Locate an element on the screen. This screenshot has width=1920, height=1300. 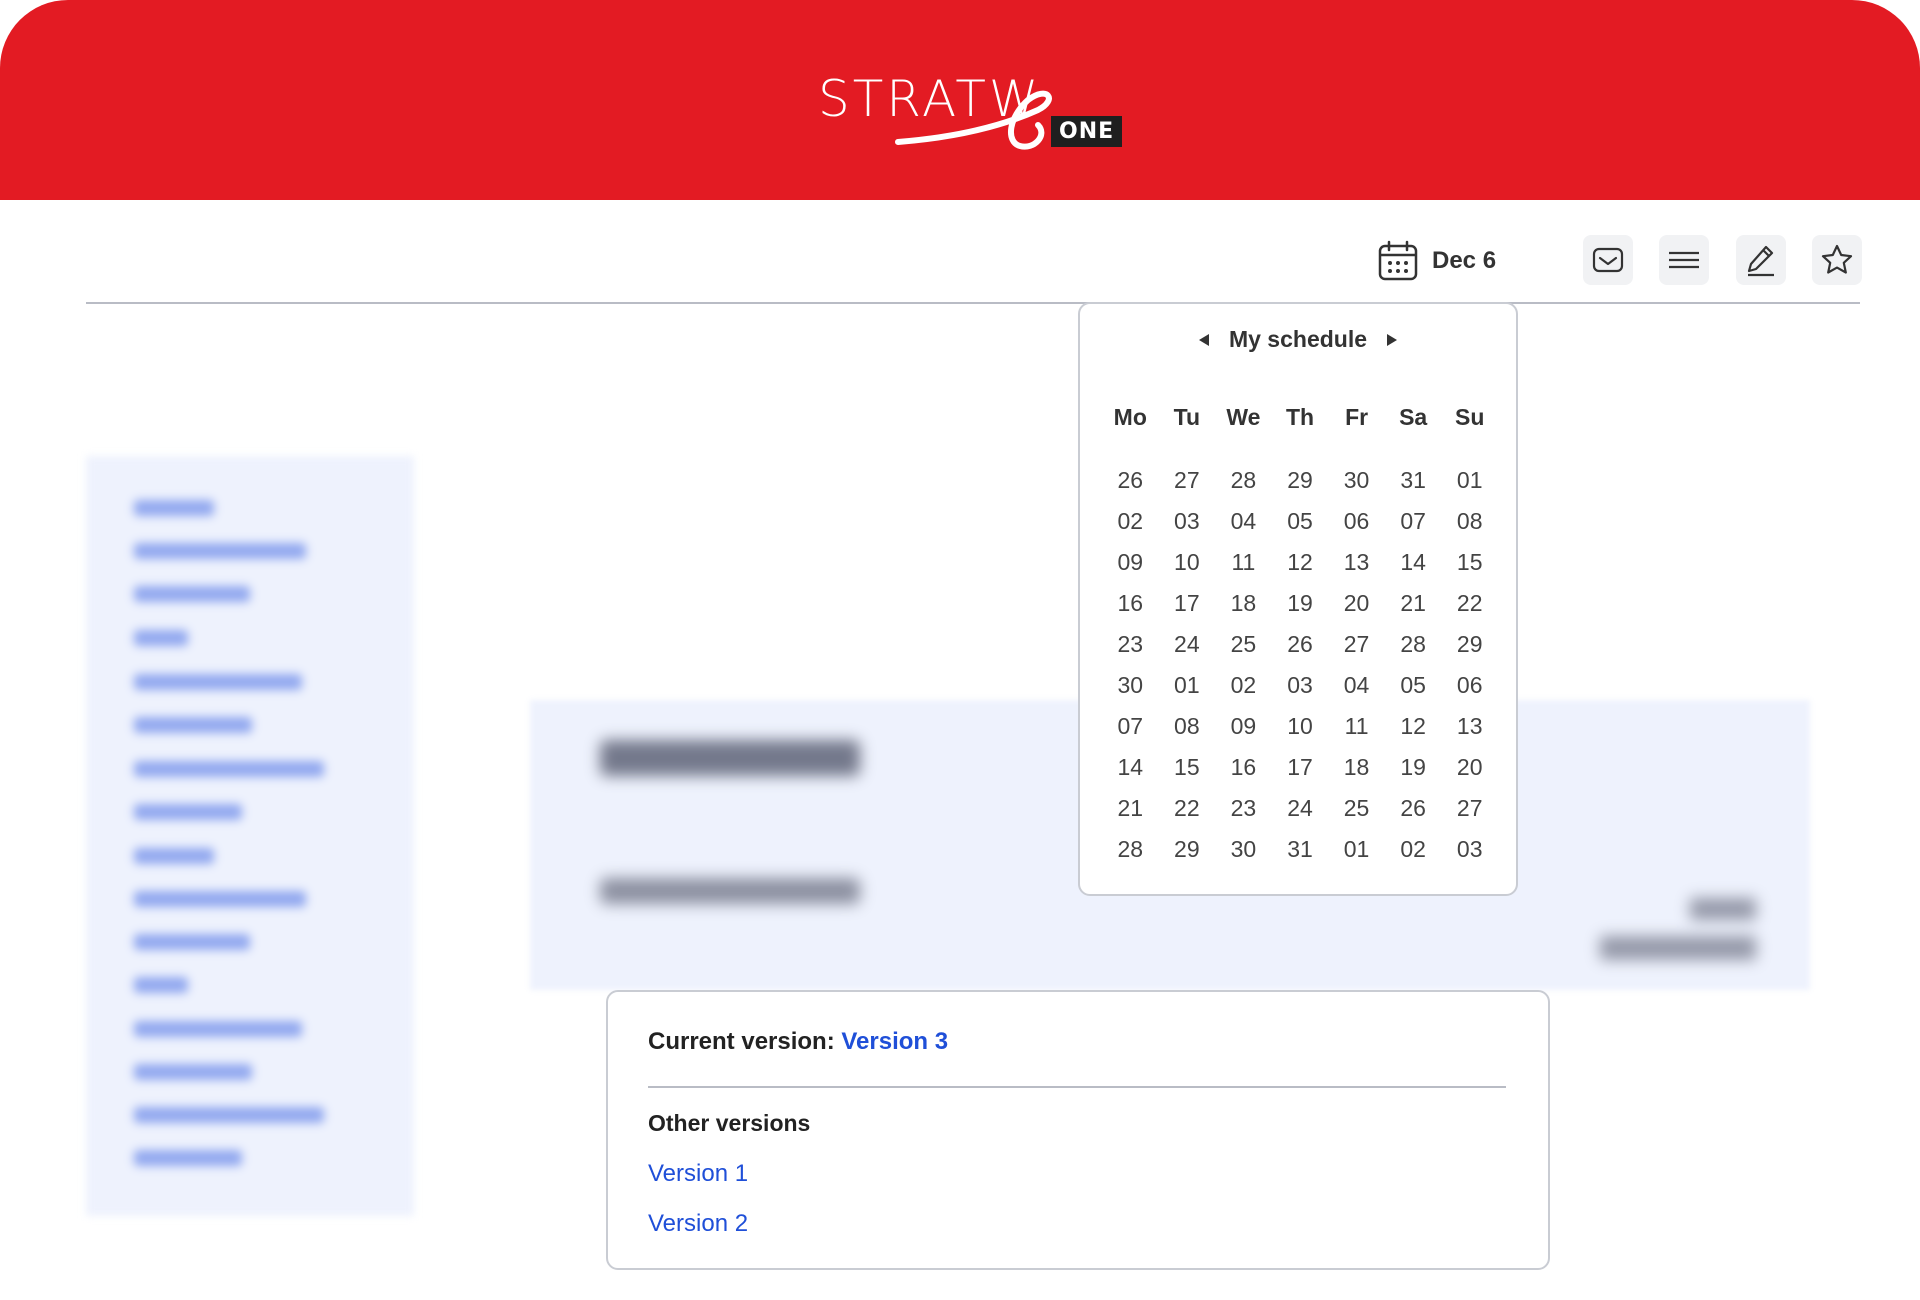
inbox-button is located at coordinates (1608, 260).